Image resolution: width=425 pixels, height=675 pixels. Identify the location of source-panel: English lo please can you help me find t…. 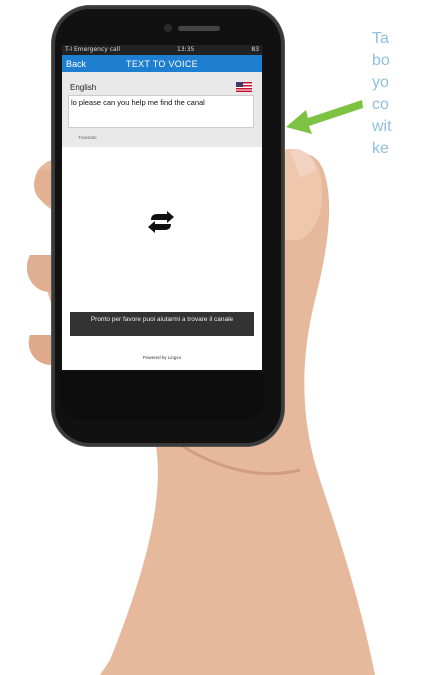
(162, 109).